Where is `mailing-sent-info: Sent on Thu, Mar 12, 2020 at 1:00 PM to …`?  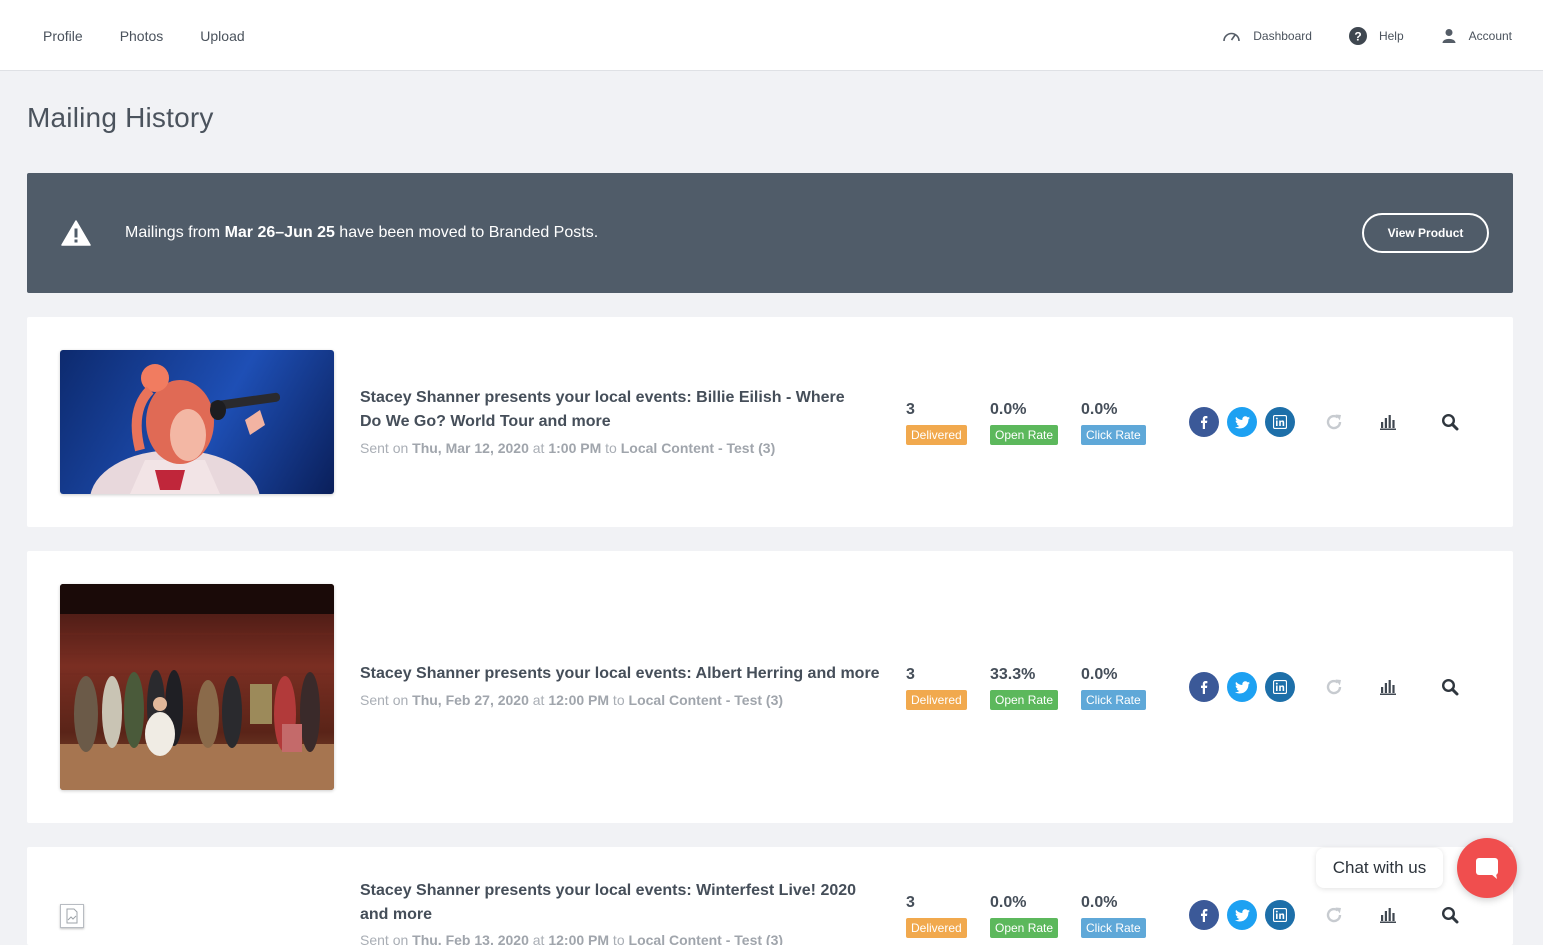
mailing-sent-info: Sent on Thu, Mar 12, 2020 at 1:00 PM to … is located at coordinates (567, 448).